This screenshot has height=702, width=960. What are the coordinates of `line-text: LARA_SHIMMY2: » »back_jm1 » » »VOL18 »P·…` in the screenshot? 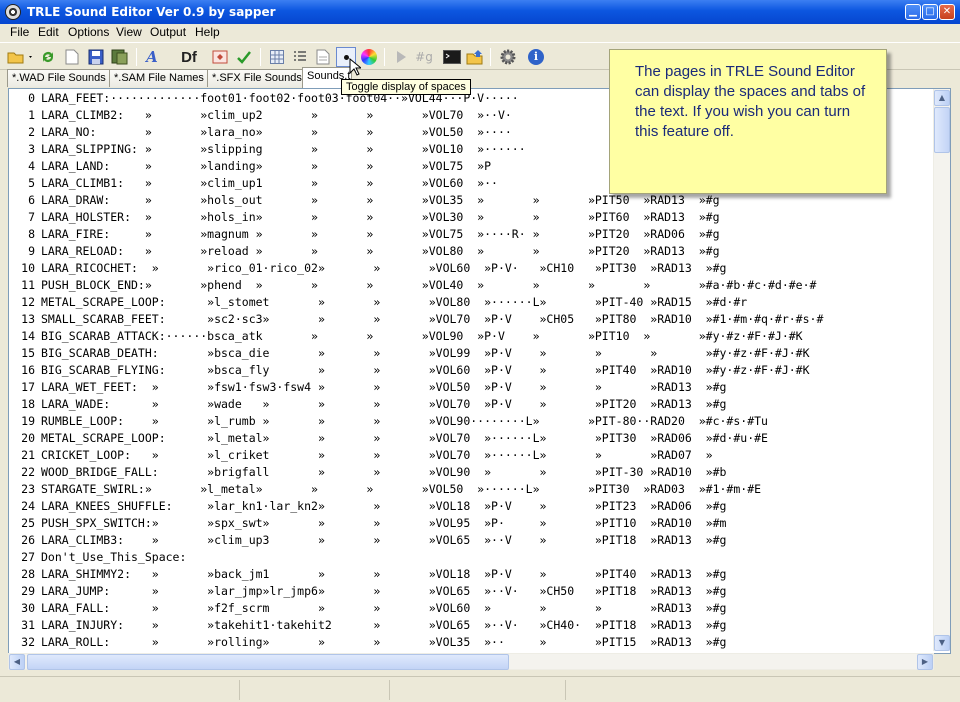 It's located at (383, 574).